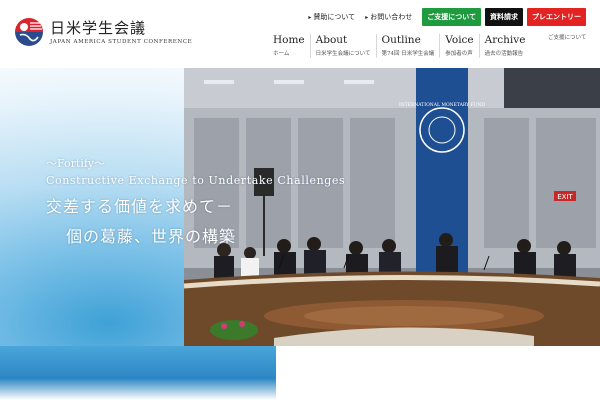 The width and height of the screenshot is (600, 400). I want to click on nav-label: Voice, so click(459, 40).